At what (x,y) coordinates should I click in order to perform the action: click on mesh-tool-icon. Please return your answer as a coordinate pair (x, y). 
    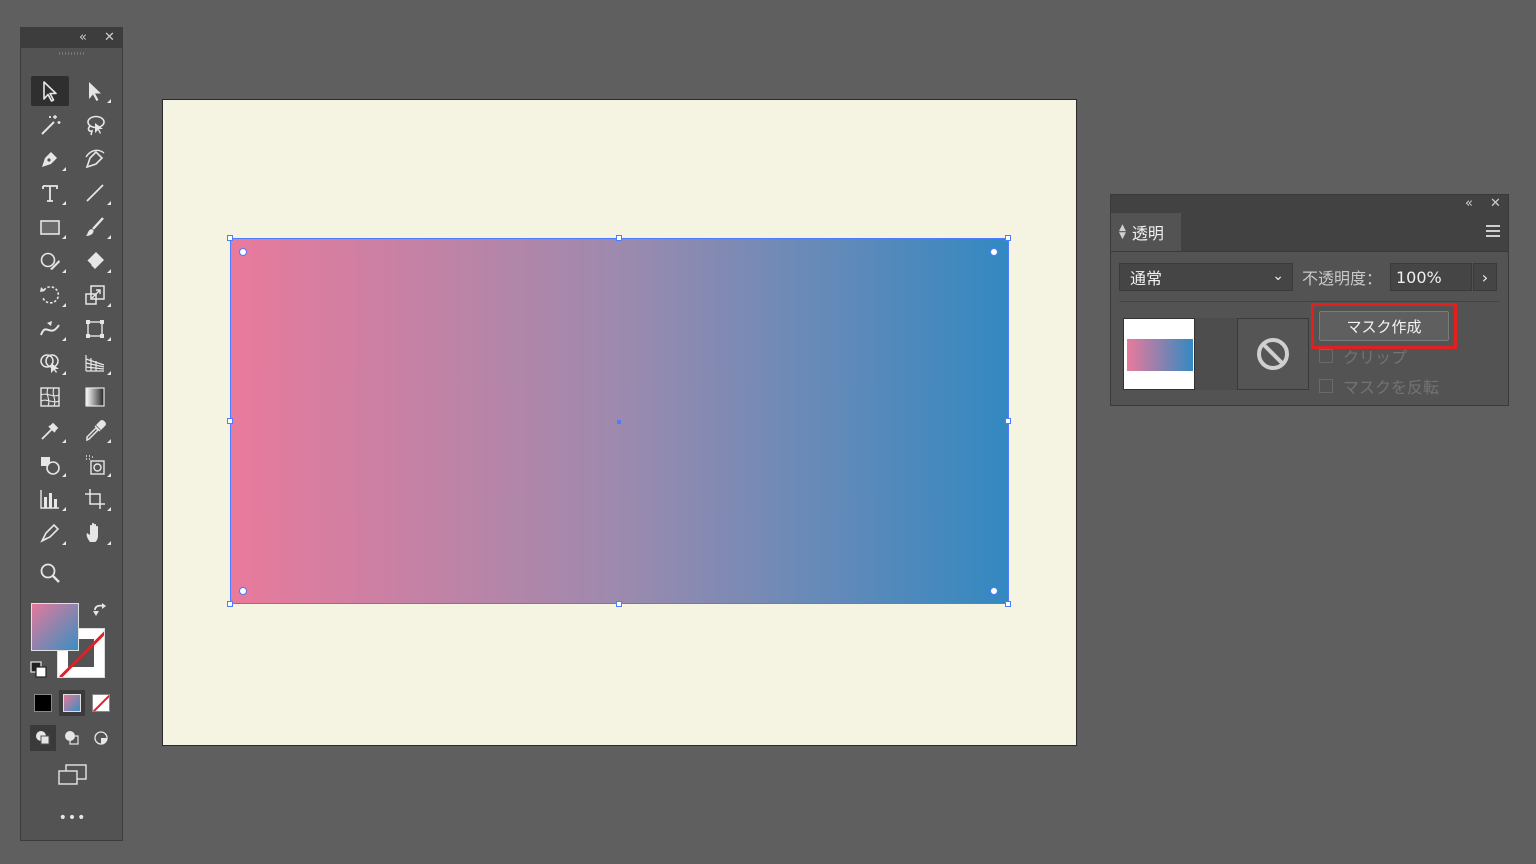
    Looking at the image, I should click on (50, 397).